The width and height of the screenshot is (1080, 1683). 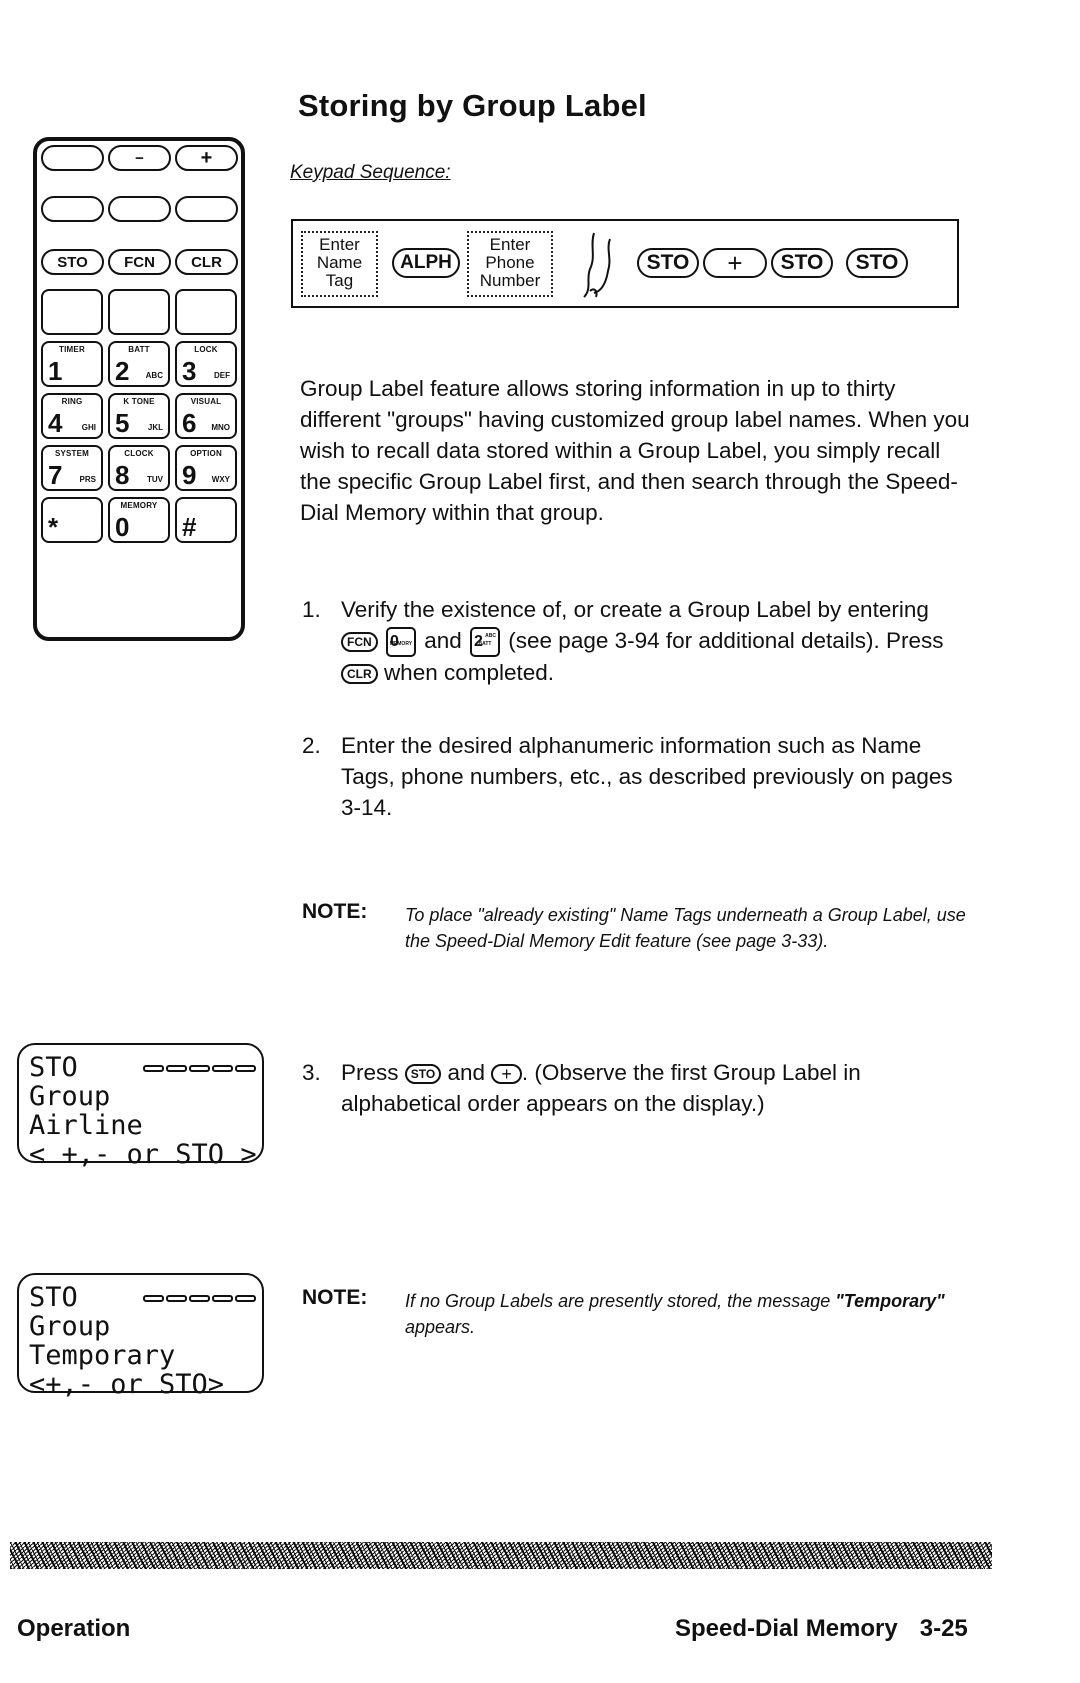 What do you see at coordinates (55, 371) in the screenshot?
I see `key-digit: 1` at bounding box center [55, 371].